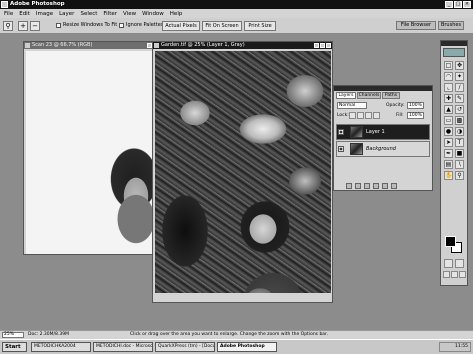 The width and height of the screenshot is (473, 354). What do you see at coordinates (462, 274) in the screenshot?
I see `screen-mode-full-icon` at bounding box center [462, 274].